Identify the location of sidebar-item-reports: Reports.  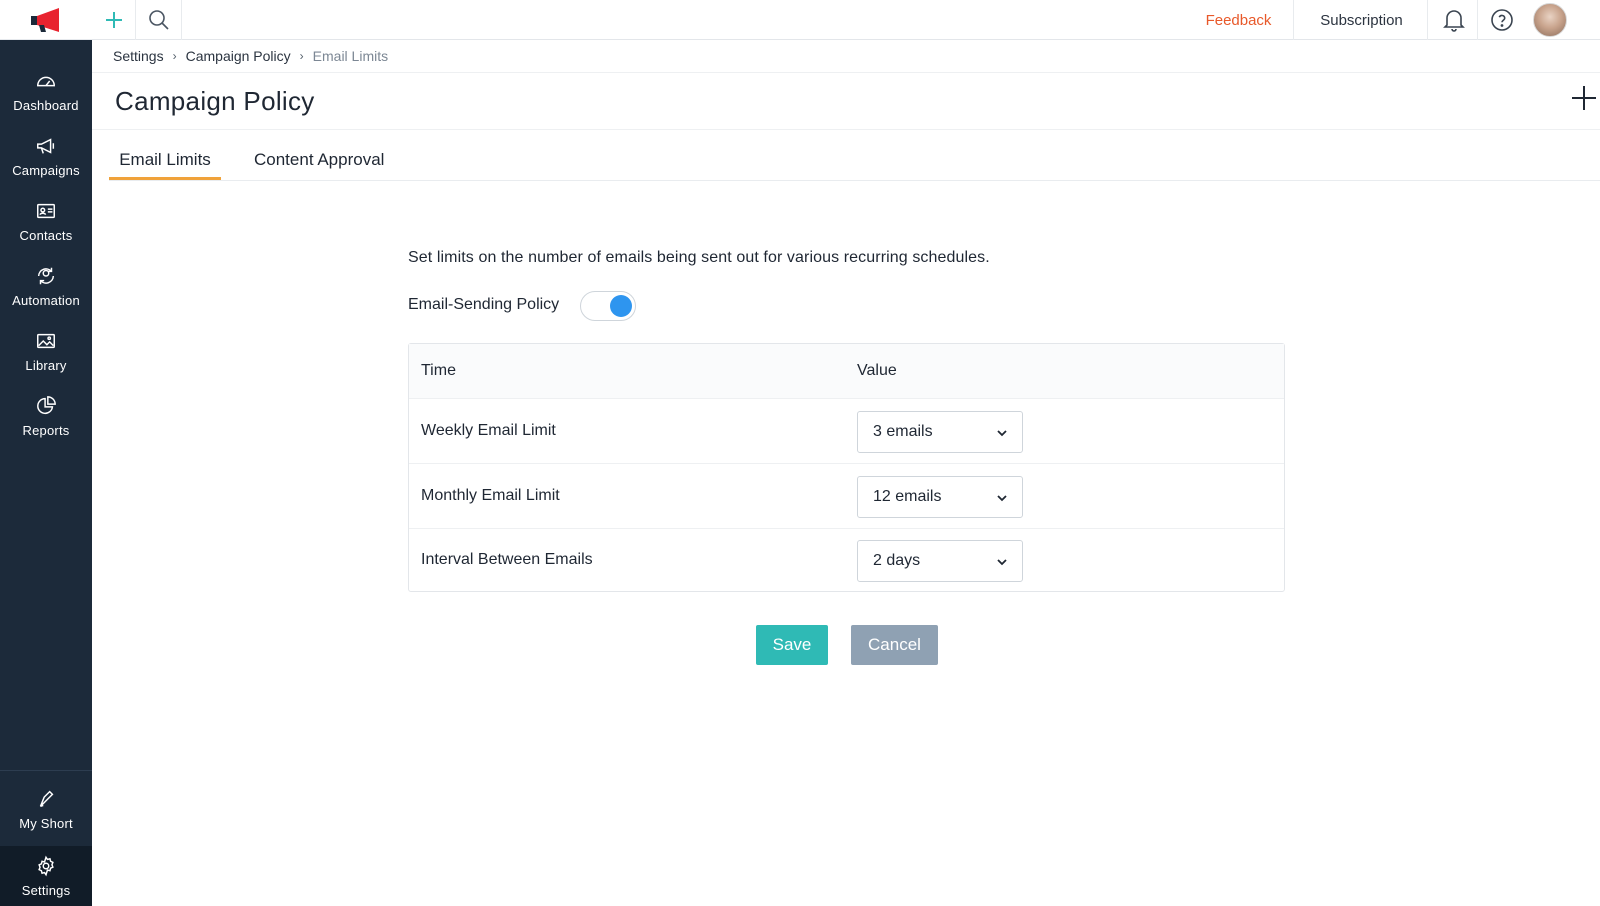
(46, 416).